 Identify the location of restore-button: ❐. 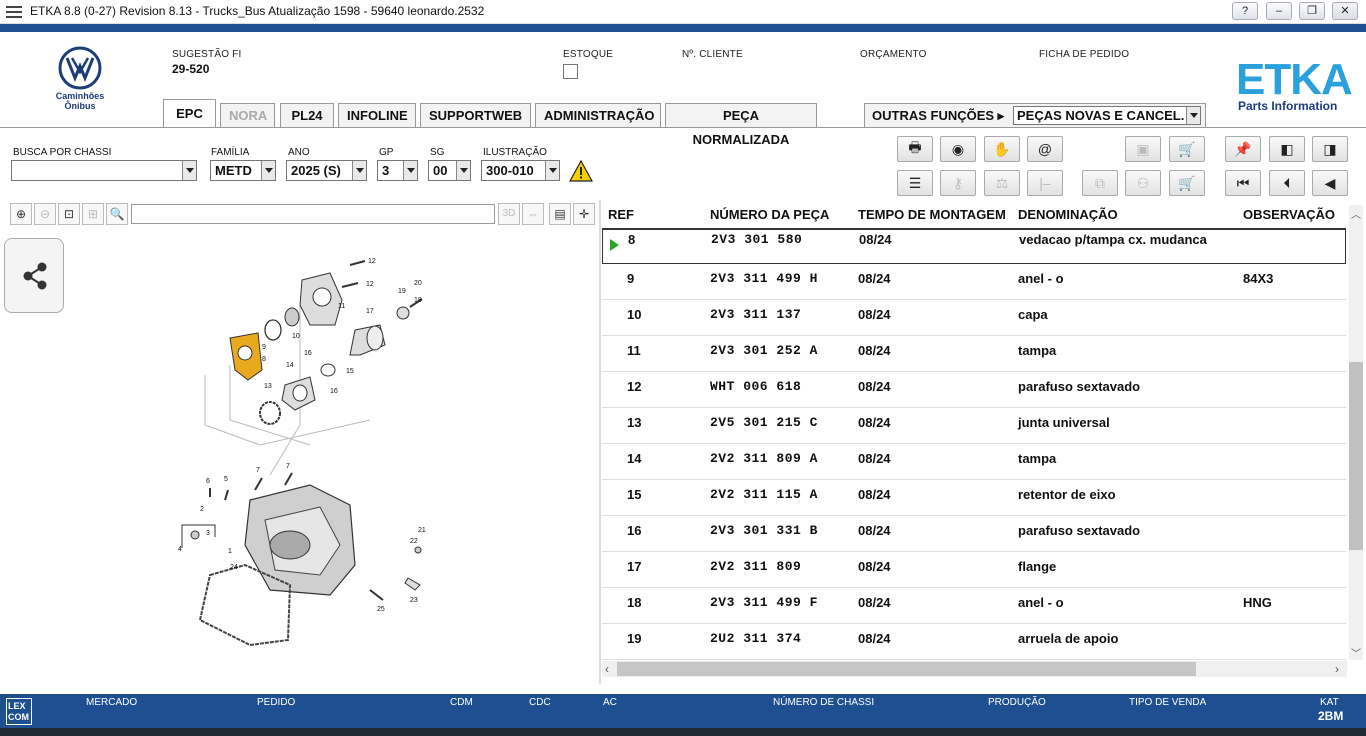
(1312, 11).